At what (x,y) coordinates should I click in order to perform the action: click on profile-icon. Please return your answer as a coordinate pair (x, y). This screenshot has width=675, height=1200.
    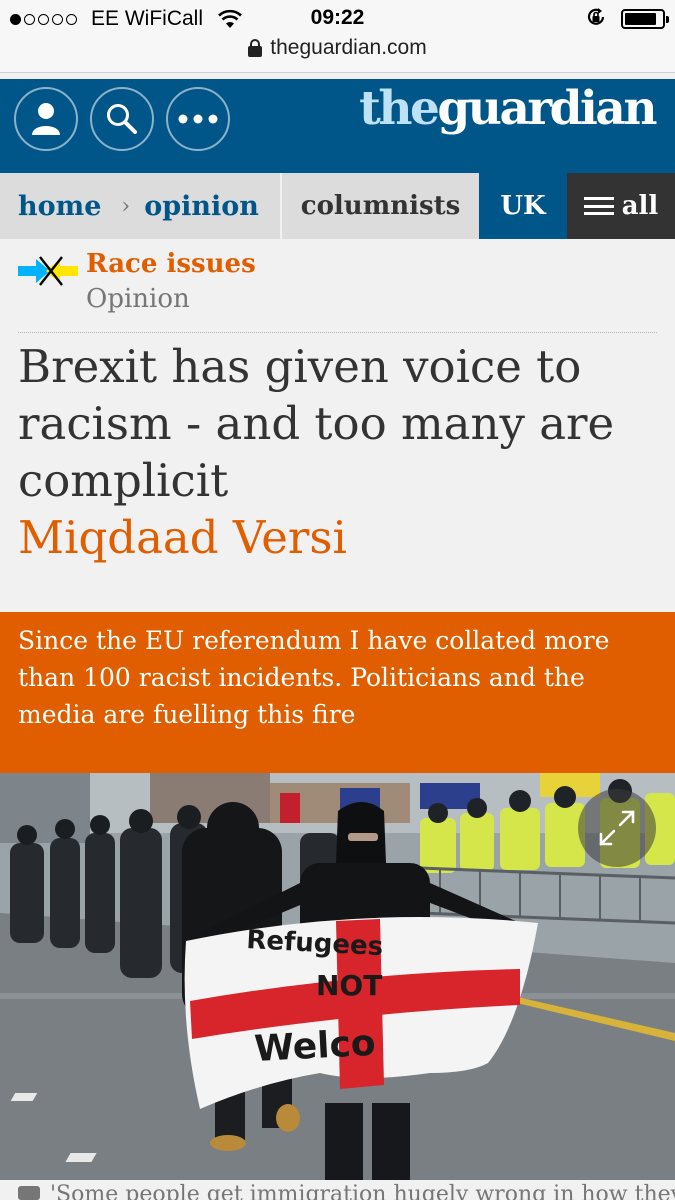
    Looking at the image, I should click on (46, 119).